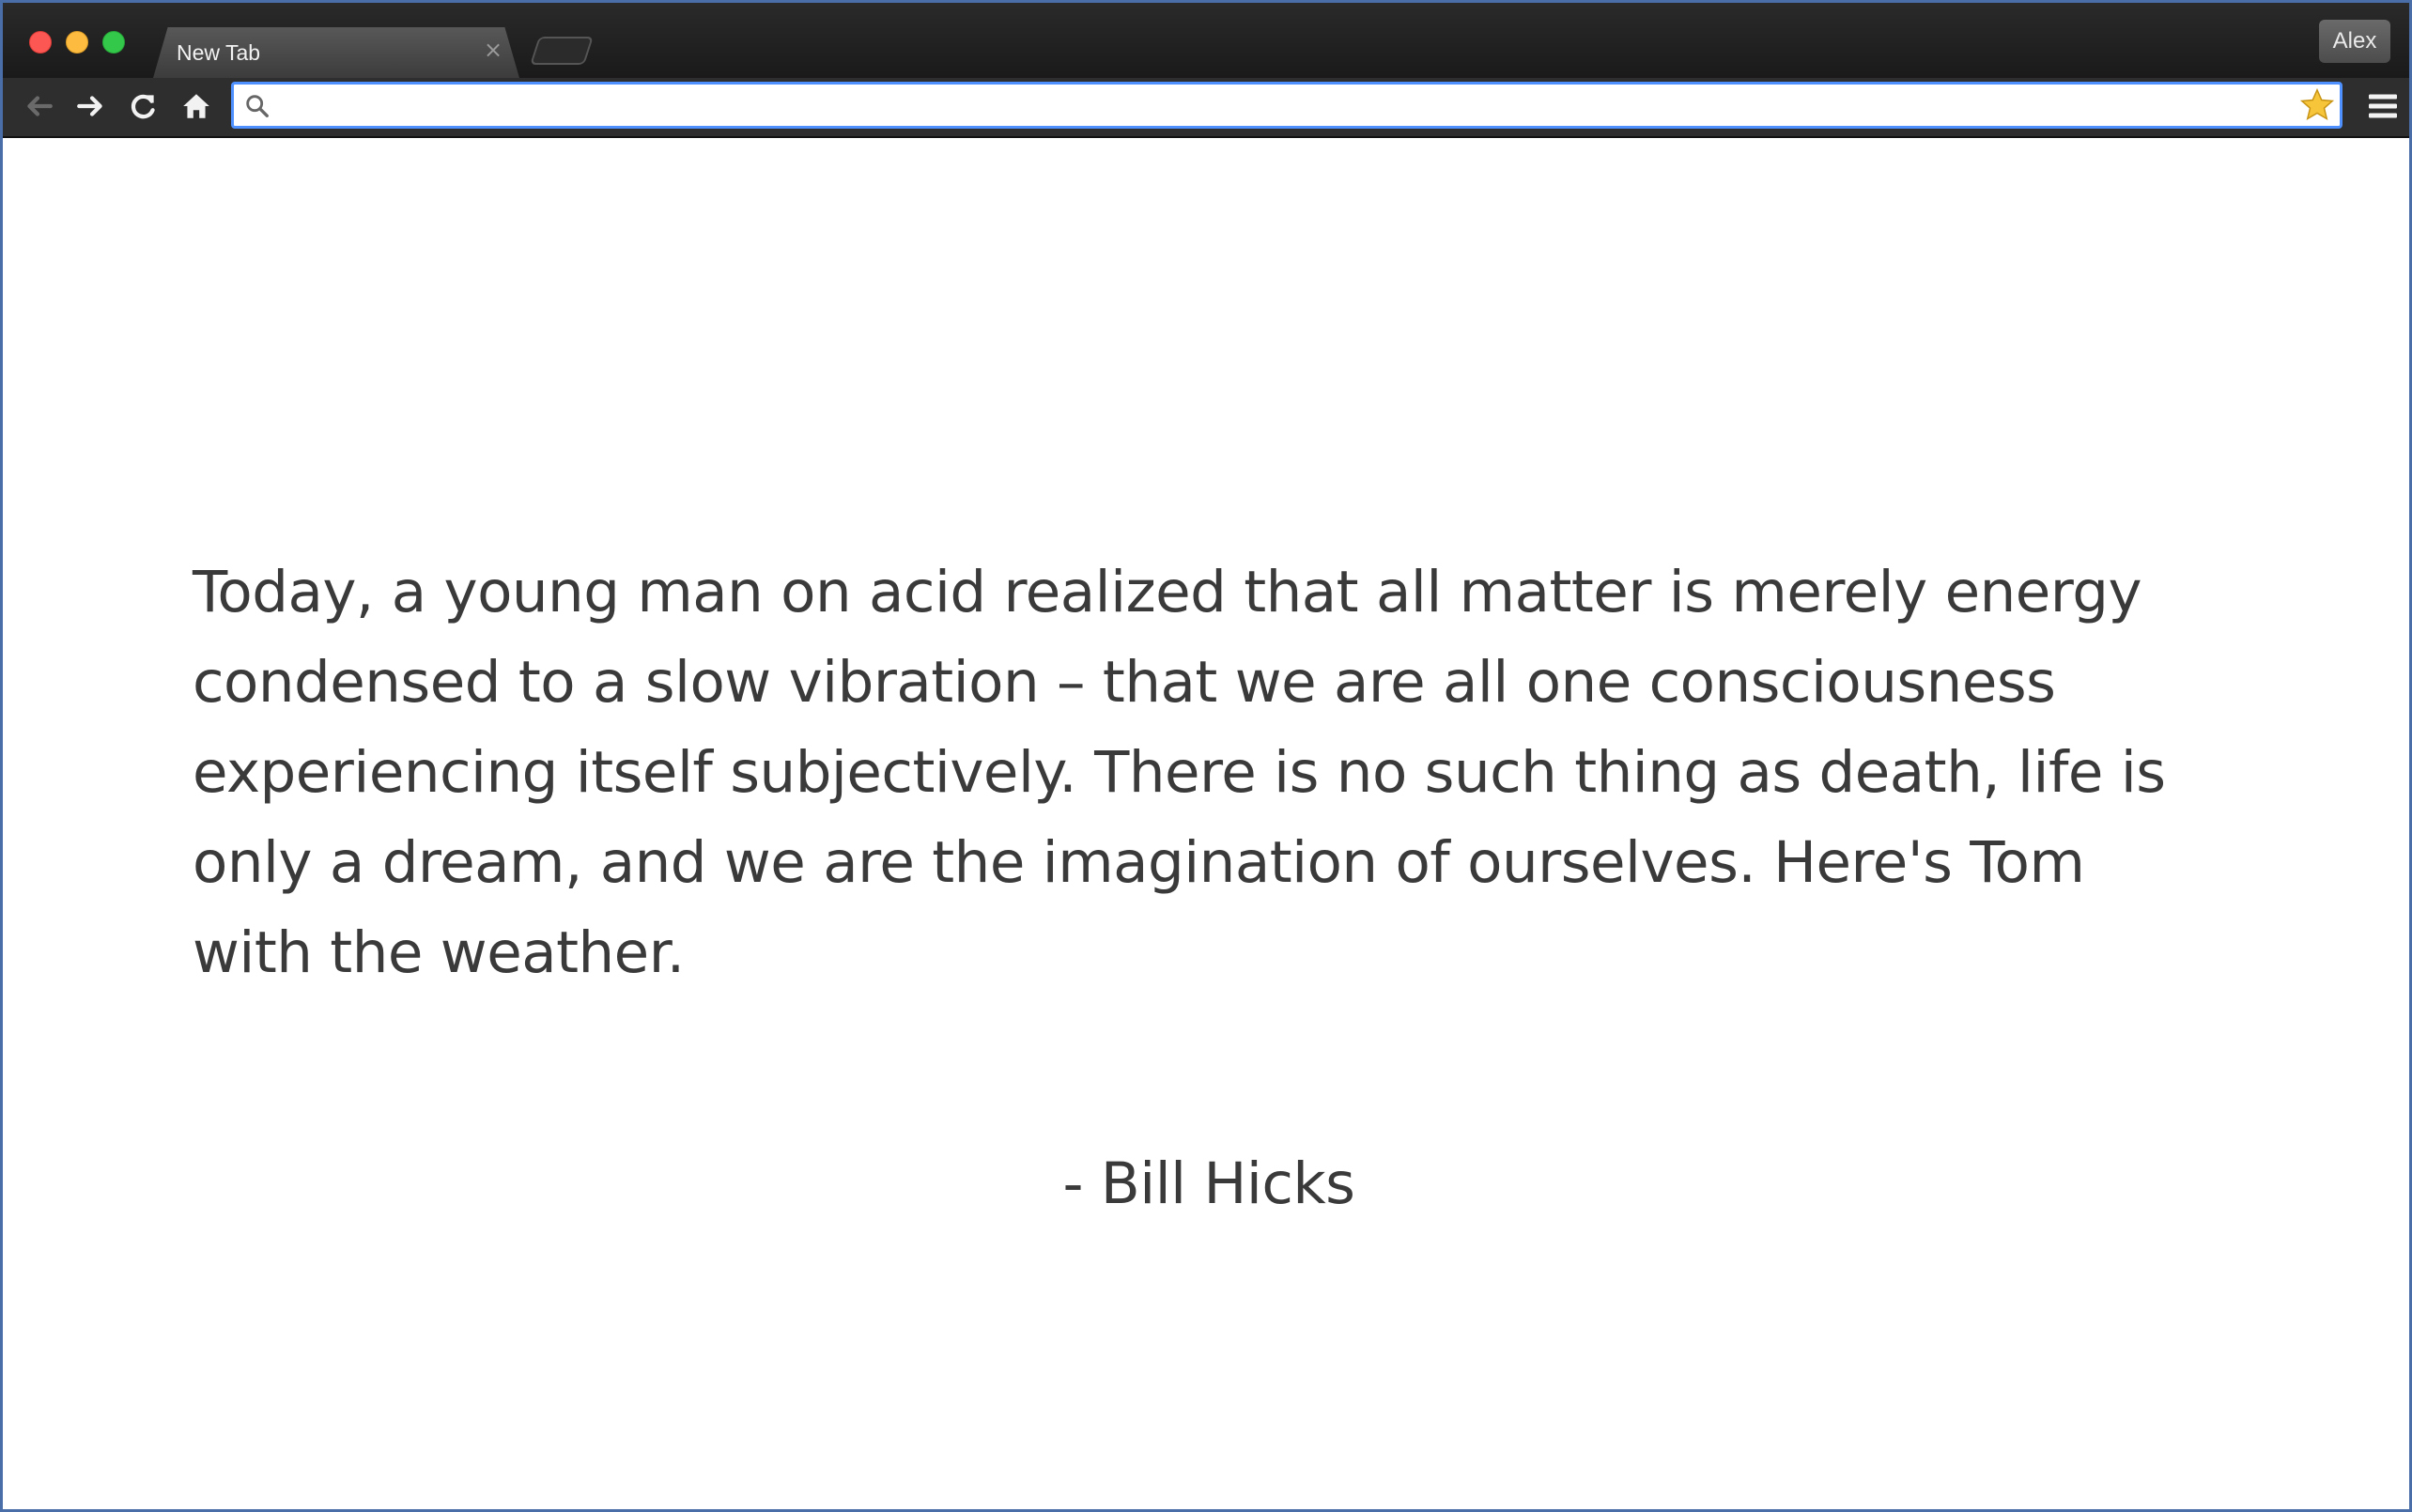 This screenshot has width=2412, height=1512. What do you see at coordinates (1206, 40) in the screenshot?
I see `tab-strip: New Tab × Alex` at bounding box center [1206, 40].